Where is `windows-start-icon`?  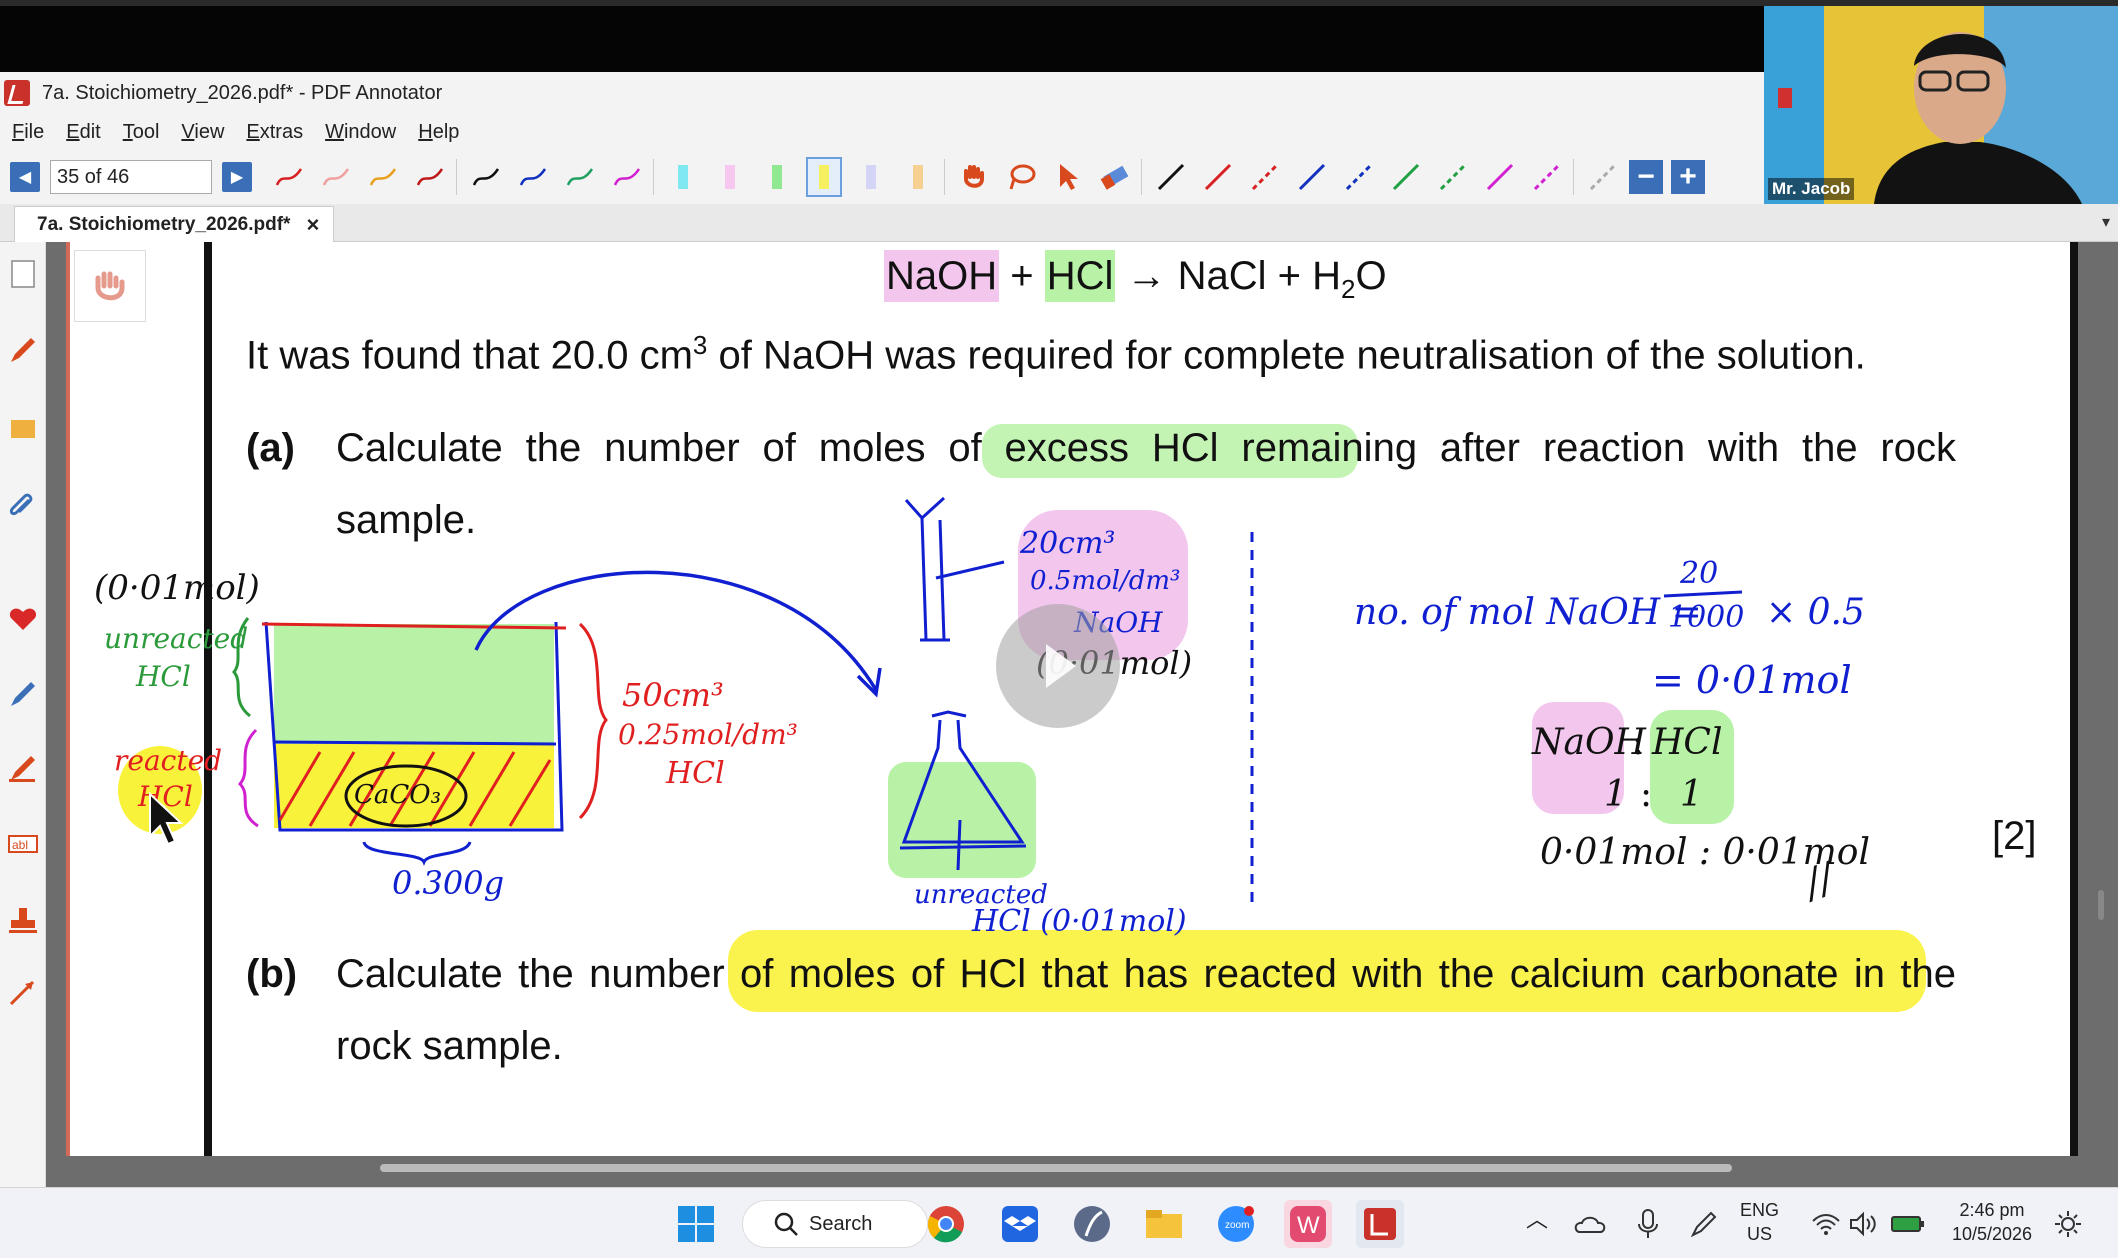 windows-start-icon is located at coordinates (696, 1224).